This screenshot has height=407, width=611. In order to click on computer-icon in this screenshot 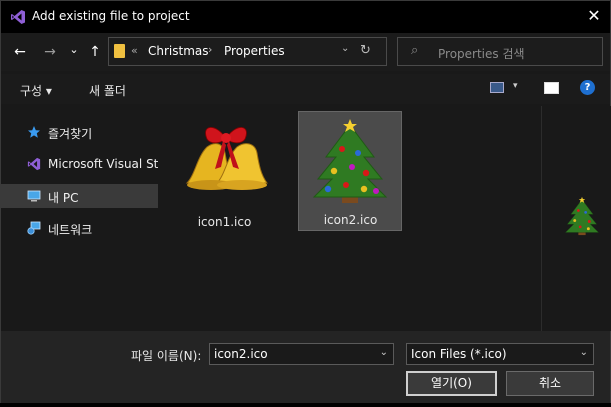, I will do `click(34, 196)`.